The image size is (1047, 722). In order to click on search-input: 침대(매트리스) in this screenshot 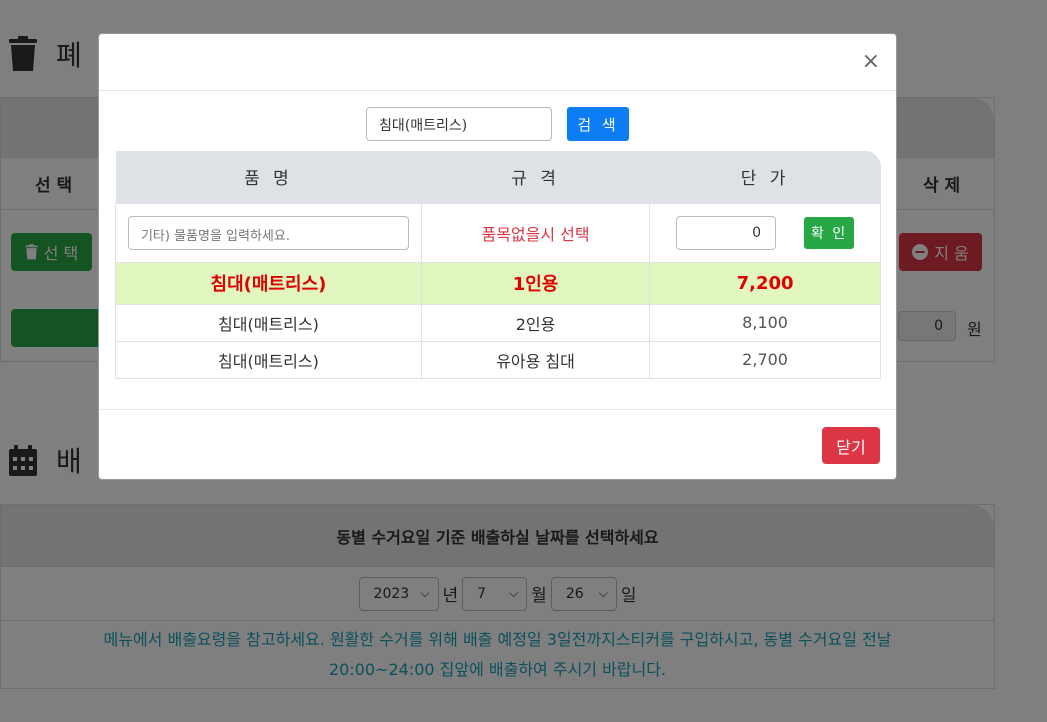, I will do `click(459, 124)`.